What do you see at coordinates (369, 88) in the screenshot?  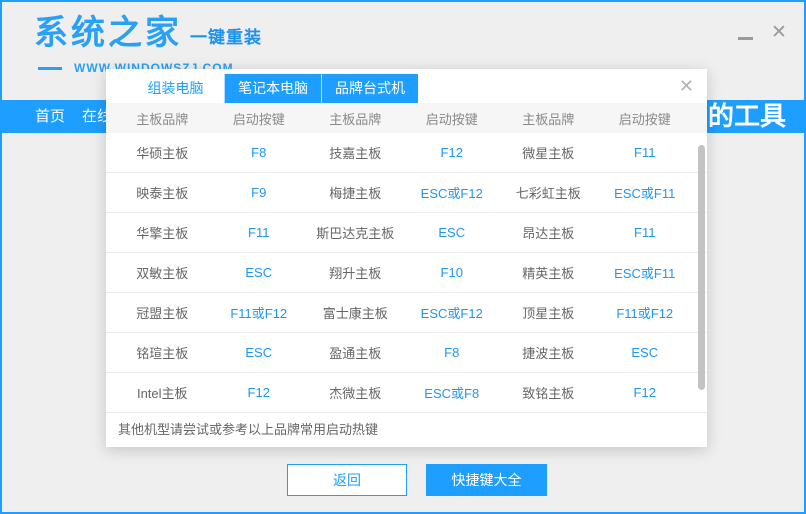 I see `tab-2: 品牌台式机` at bounding box center [369, 88].